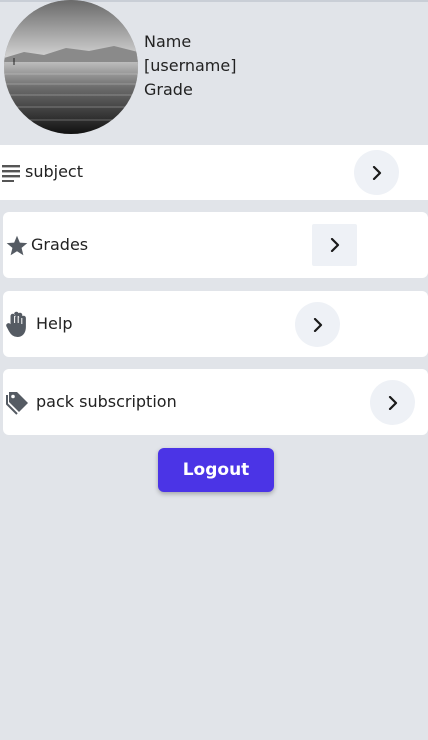 This screenshot has width=428, height=740. I want to click on pack-subscription-chevron-button, so click(392, 402).